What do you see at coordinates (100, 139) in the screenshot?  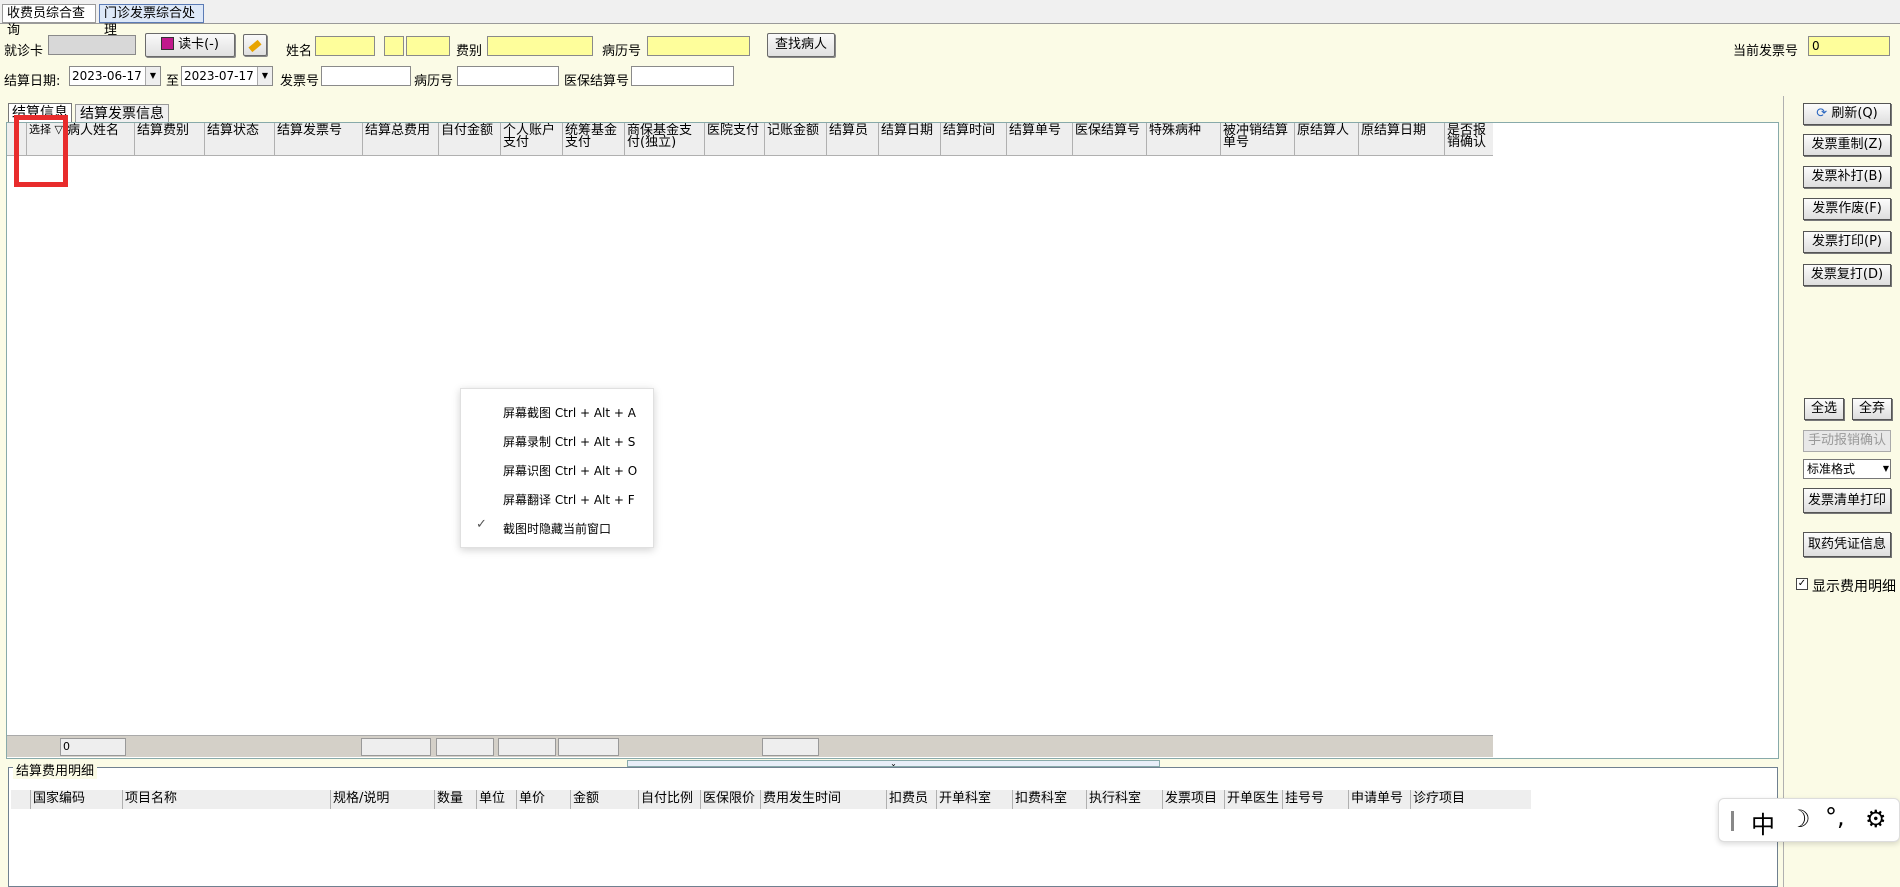 I see `col-patient-name: 病人姓名` at bounding box center [100, 139].